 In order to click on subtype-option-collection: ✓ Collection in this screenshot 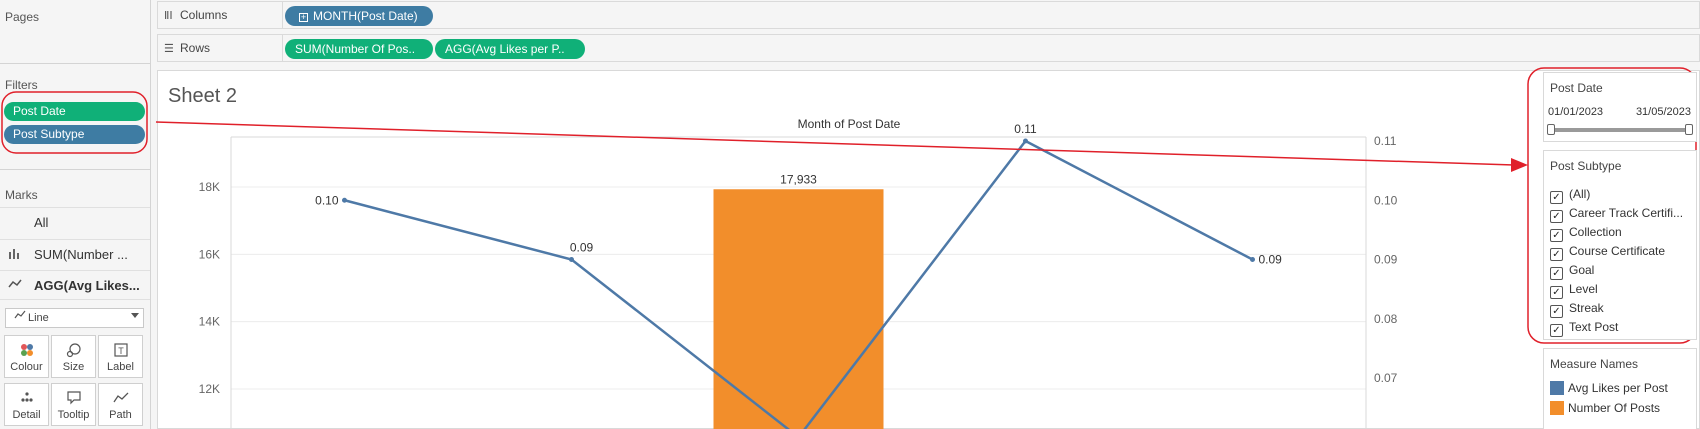, I will do `click(1586, 234)`.